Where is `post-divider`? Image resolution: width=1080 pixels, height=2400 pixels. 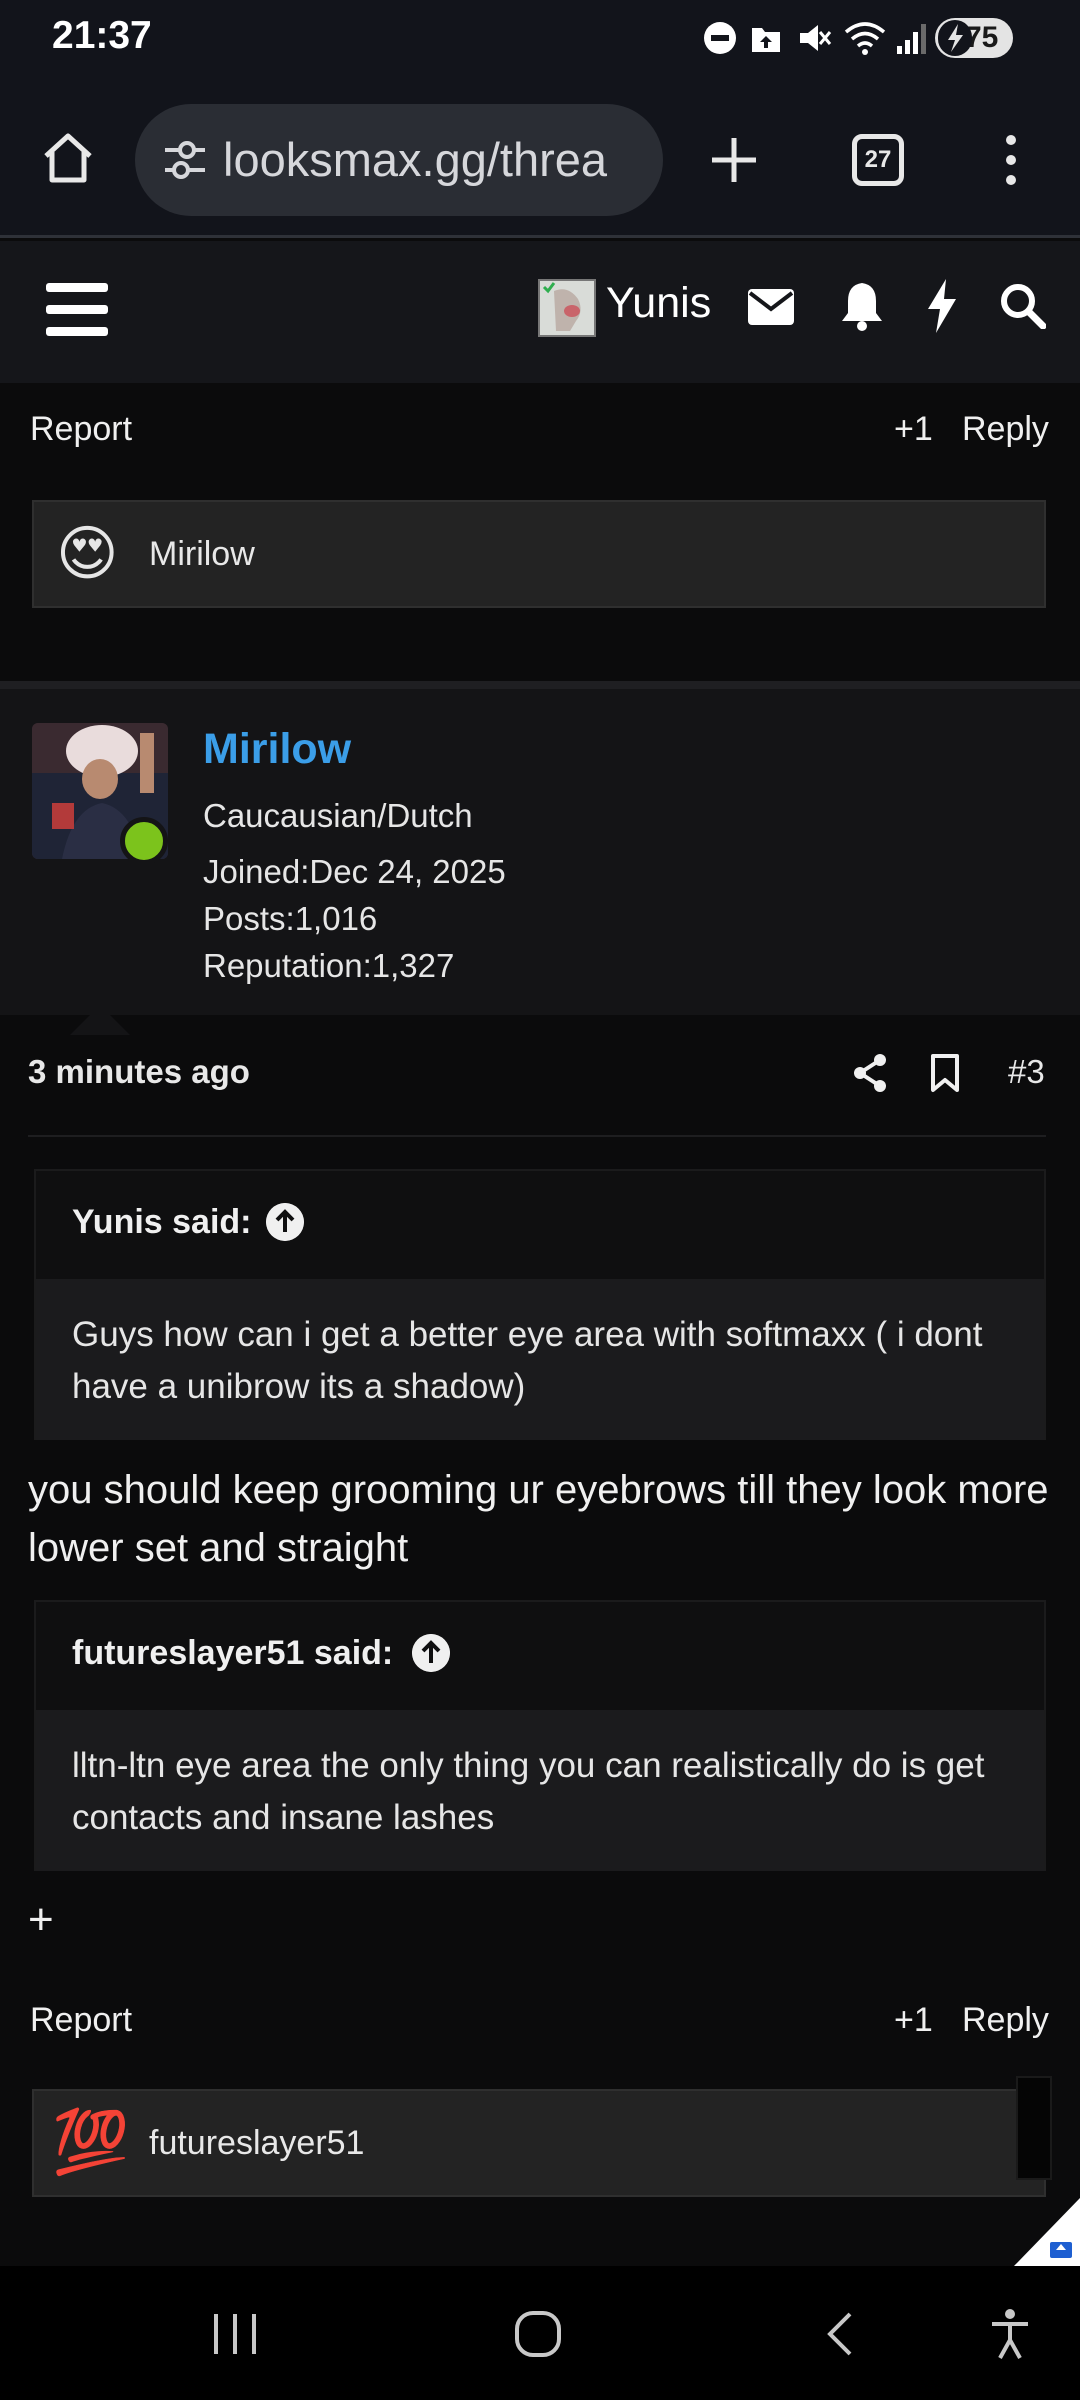 post-divider is located at coordinates (540, 685).